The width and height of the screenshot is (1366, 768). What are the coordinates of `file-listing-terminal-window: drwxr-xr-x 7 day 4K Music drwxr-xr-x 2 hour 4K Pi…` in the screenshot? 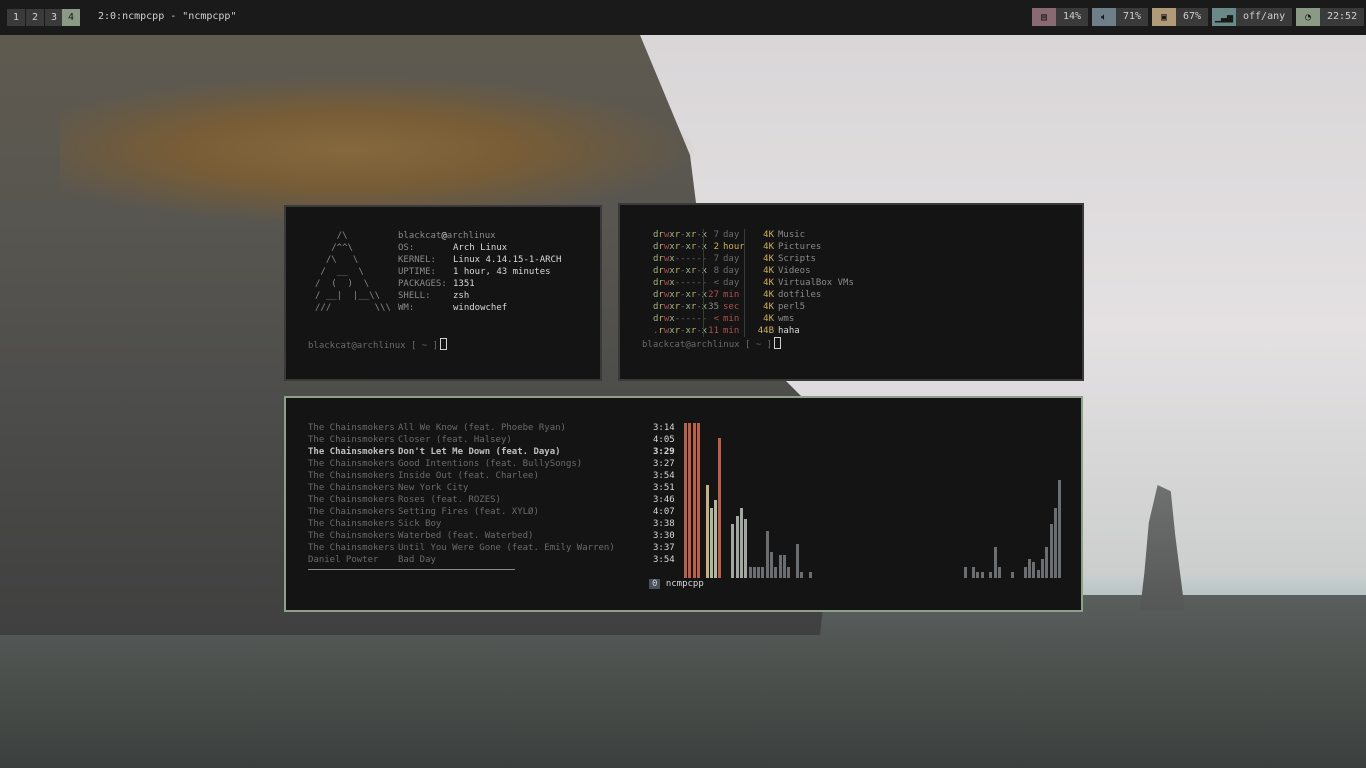 It's located at (851, 292).